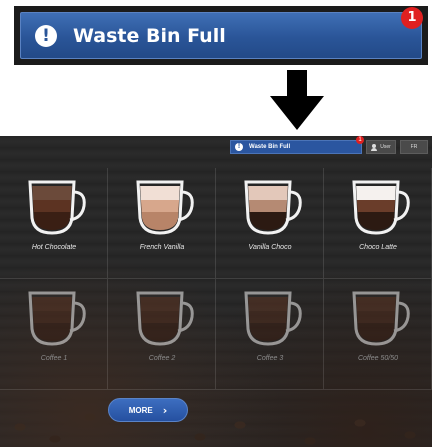  What do you see at coordinates (162, 247) in the screenshot?
I see `drink-label: French Vanilla` at bounding box center [162, 247].